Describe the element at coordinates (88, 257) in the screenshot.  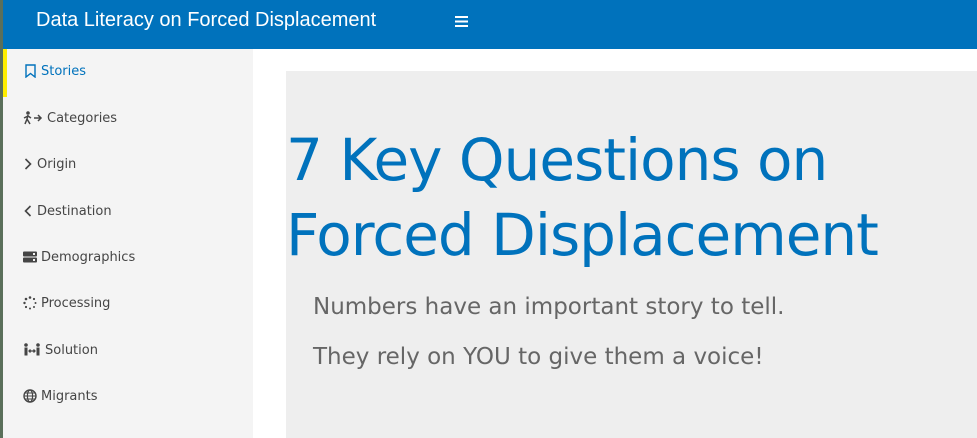
I see `sidebar-item-label: Demographics` at that location.